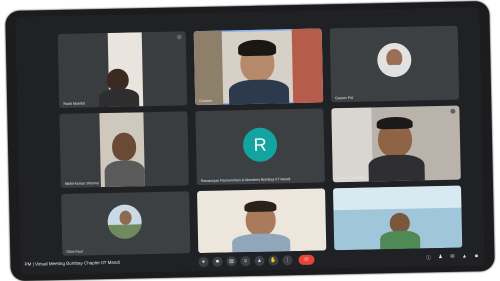 The width and height of the screenshot is (500, 281). What do you see at coordinates (81, 183) in the screenshot?
I see `participant-name: Nikhil Kumar Sharma` at bounding box center [81, 183].